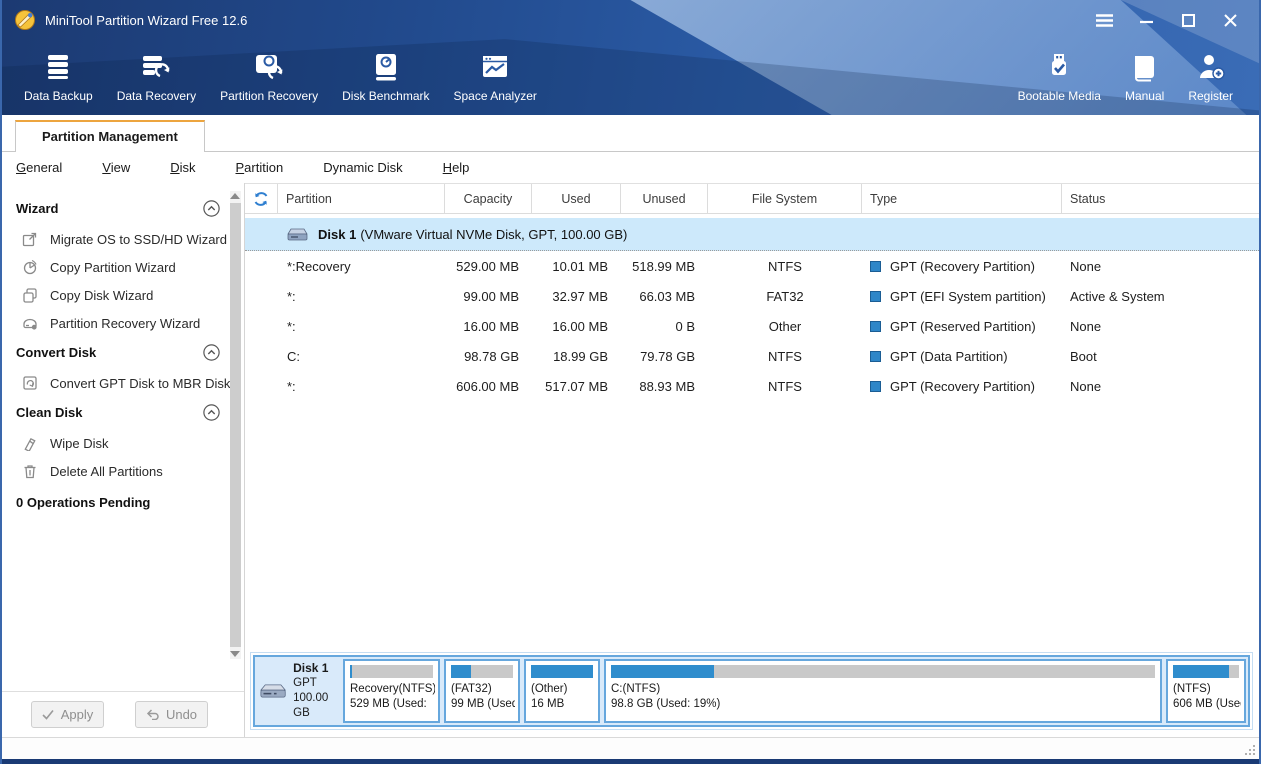  I want to click on menu-help: Help, so click(456, 167).